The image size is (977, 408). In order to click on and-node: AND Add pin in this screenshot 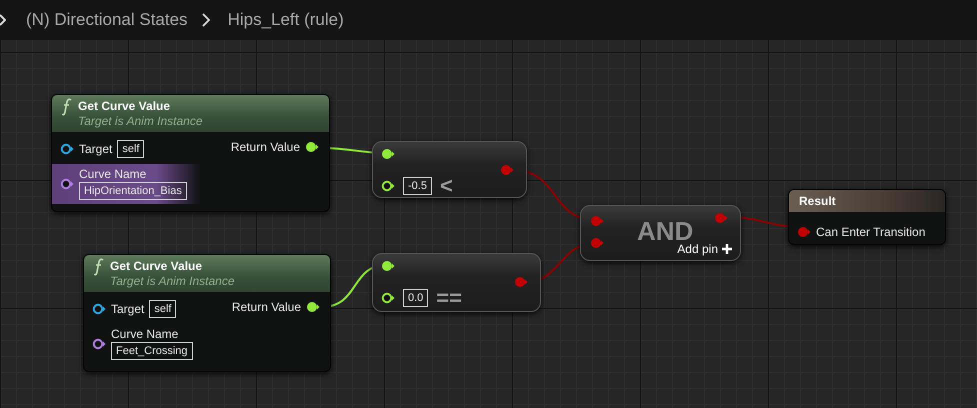, I will do `click(660, 233)`.